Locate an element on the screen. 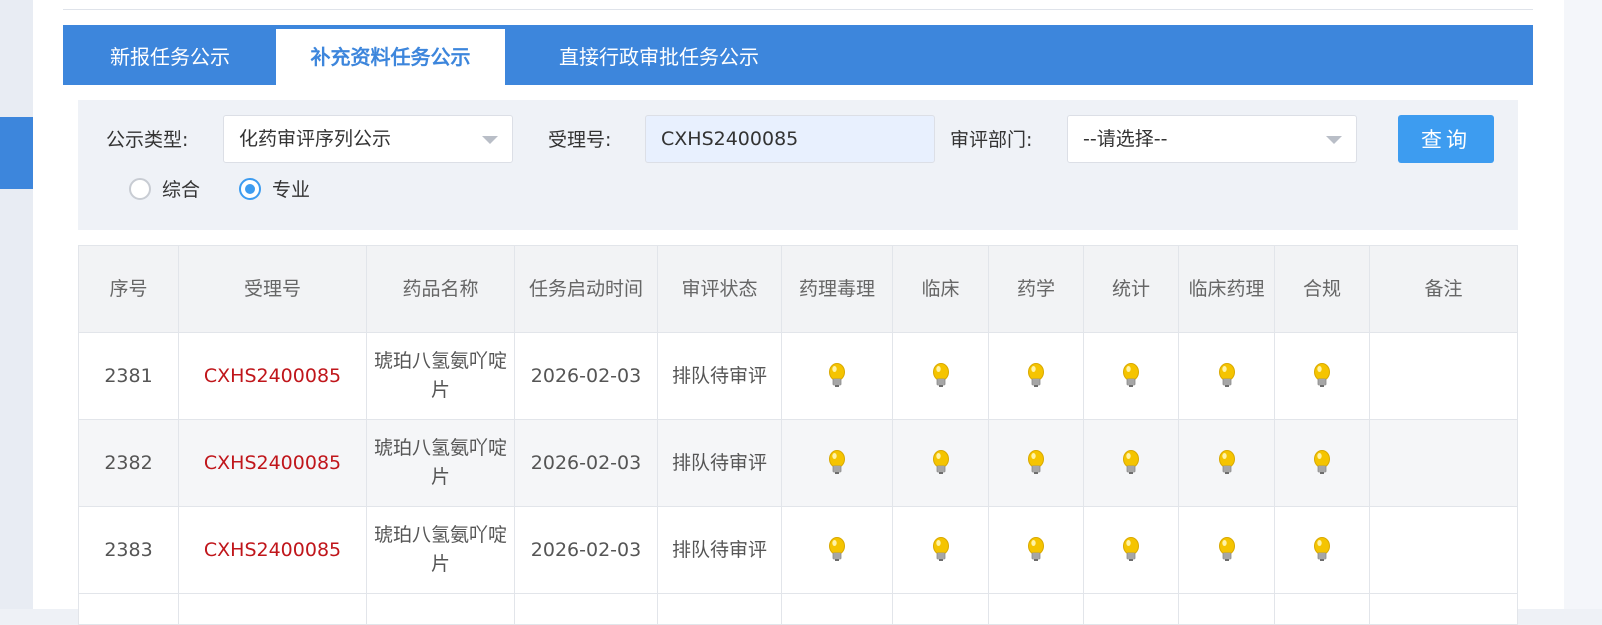 The height and width of the screenshot is (625, 1602). chevron-down-icon is located at coordinates (490, 140).